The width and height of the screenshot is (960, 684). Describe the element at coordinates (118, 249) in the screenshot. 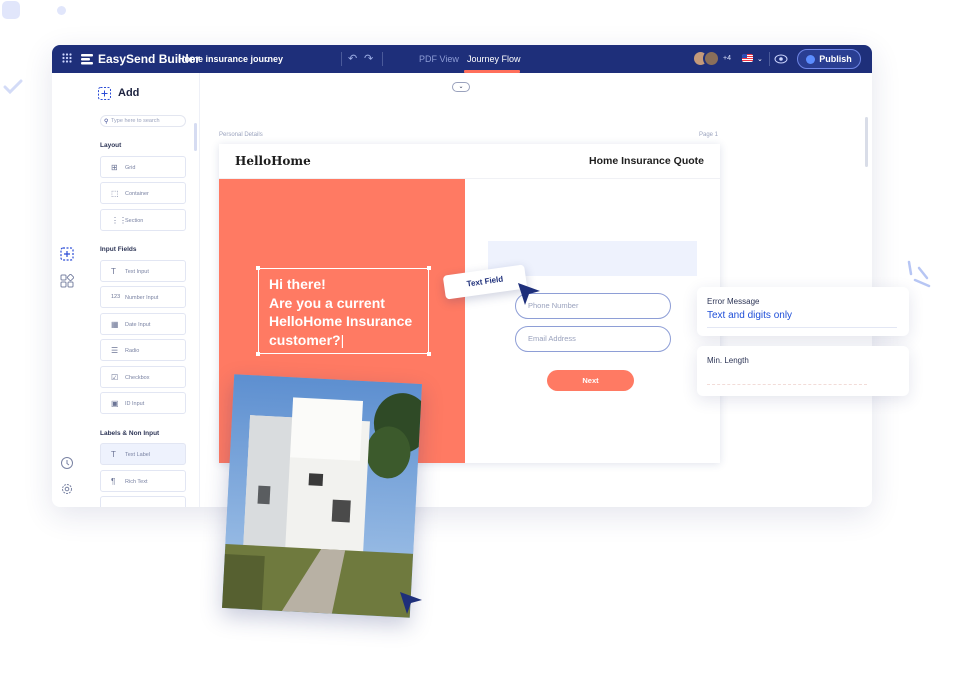

I see `section-label-input-fields: Input Fields` at that location.